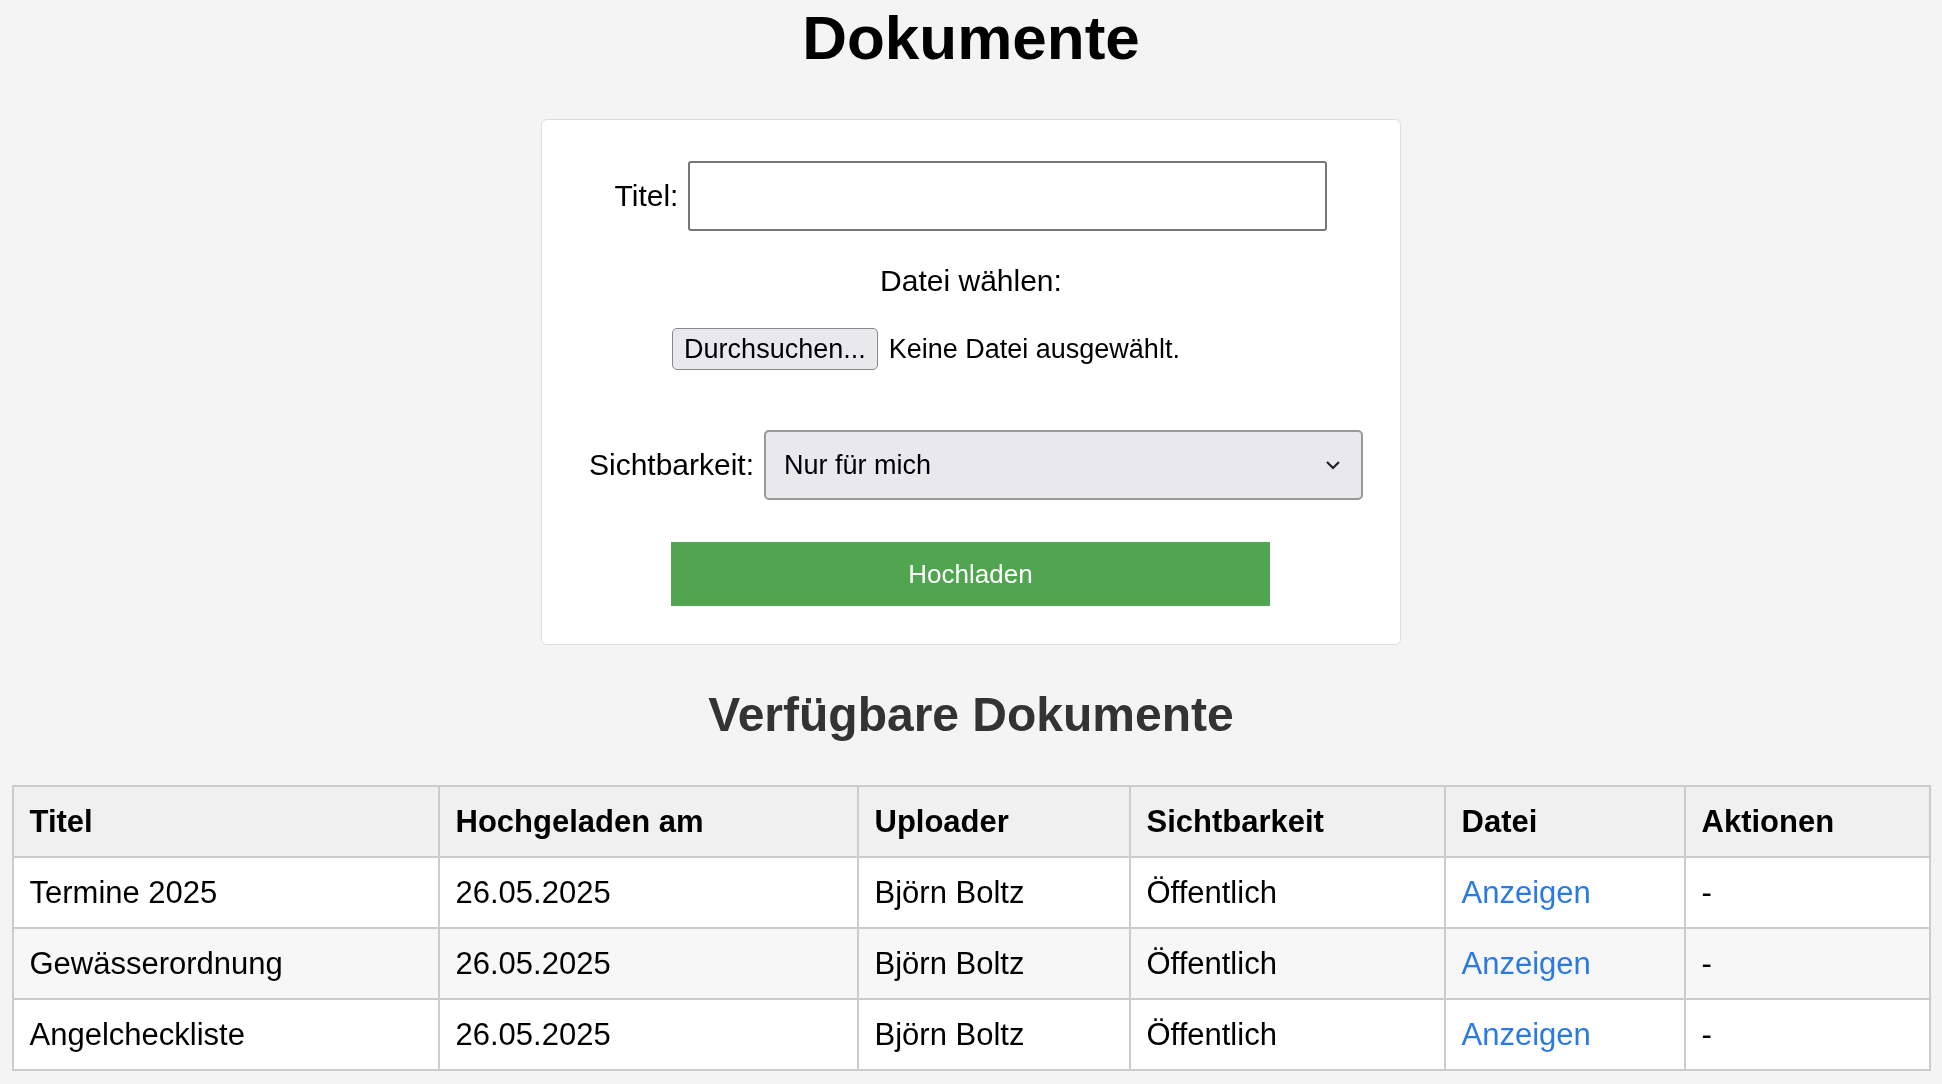 This screenshot has height=1084, width=1942. What do you see at coordinates (648, 1034) in the screenshot?
I see `table-cell: 26.05.2025` at bounding box center [648, 1034].